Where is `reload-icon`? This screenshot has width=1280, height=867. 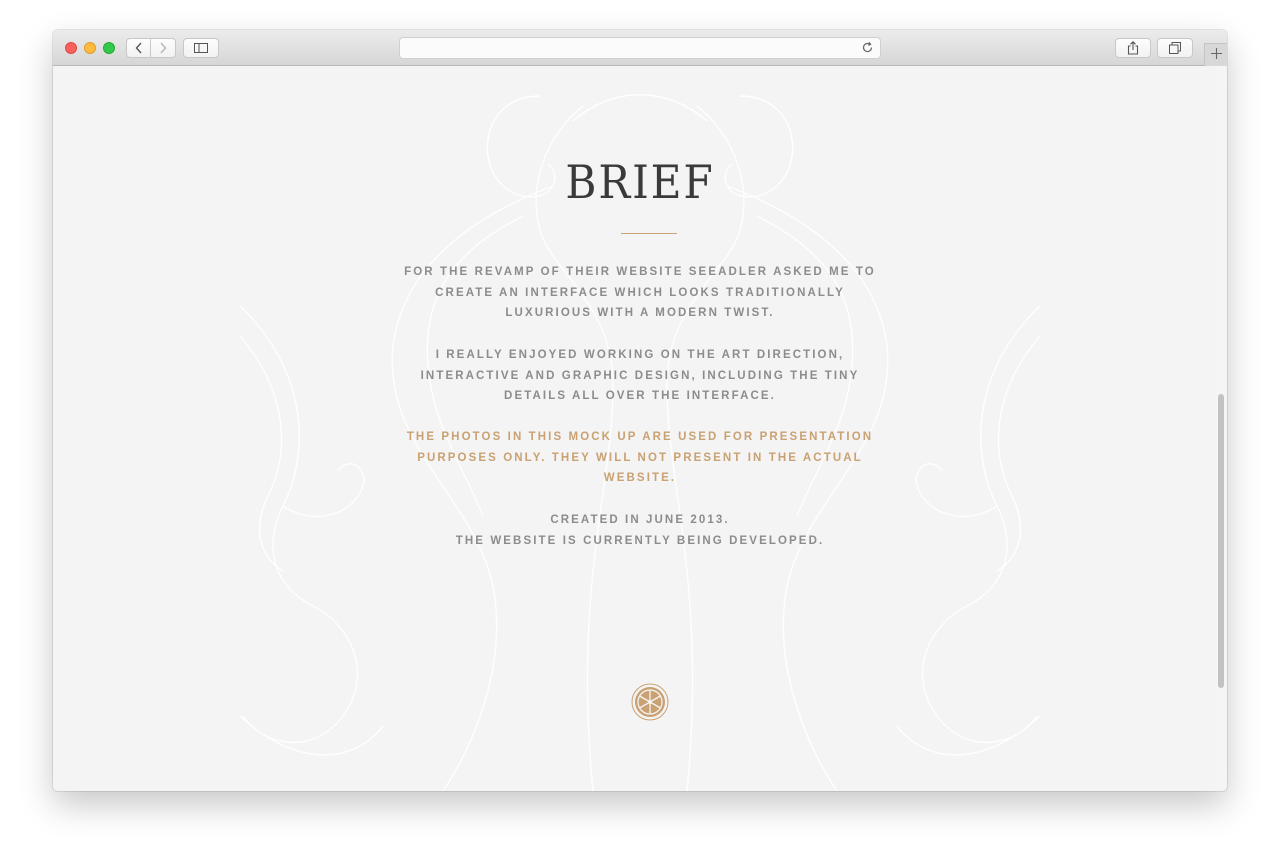 reload-icon is located at coordinates (867, 50).